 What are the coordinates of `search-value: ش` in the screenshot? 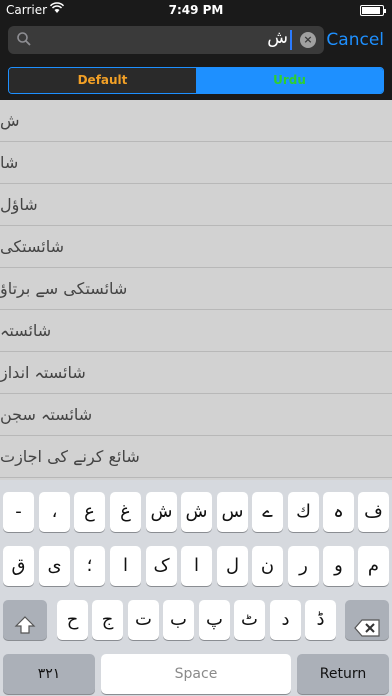 It's located at (277, 38).